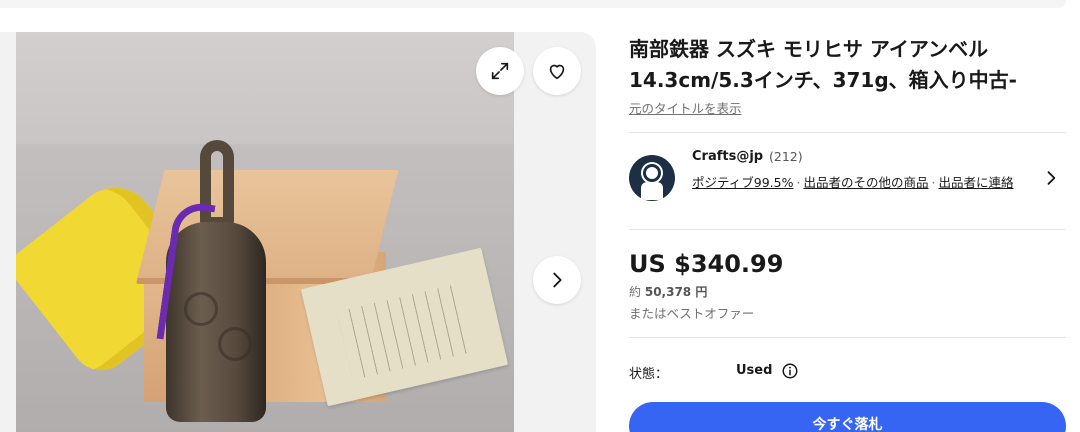 This screenshot has width=1080, height=432. Describe the element at coordinates (727, 156) in the screenshot. I see `seller-name: Crafts@jp` at that location.